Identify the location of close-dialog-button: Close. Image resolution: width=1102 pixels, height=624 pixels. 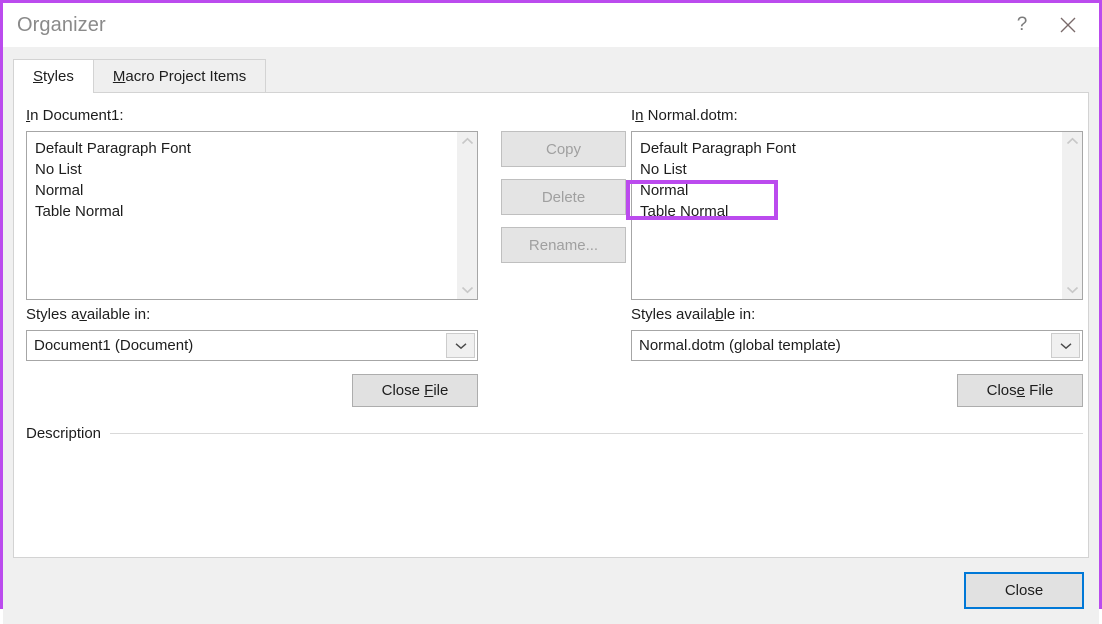
(1024, 590).